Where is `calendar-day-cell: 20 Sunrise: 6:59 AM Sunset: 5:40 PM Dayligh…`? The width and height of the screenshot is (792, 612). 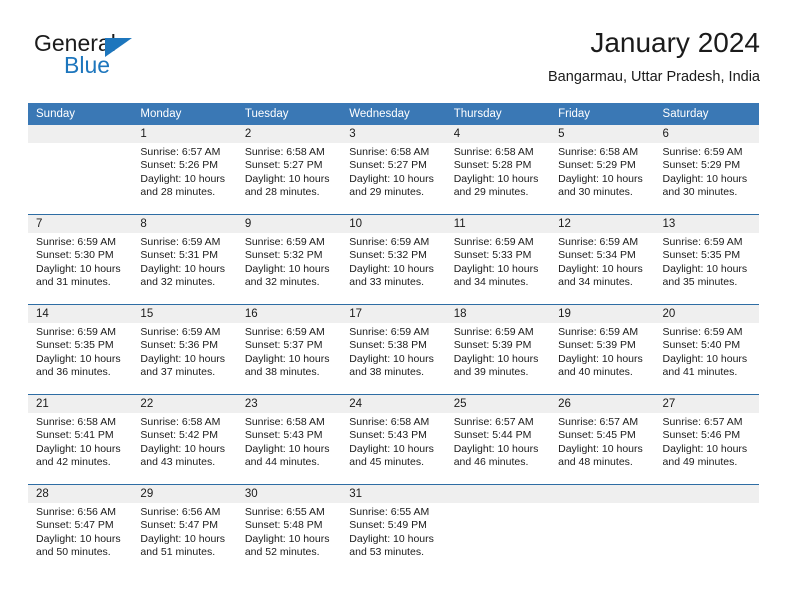
calendar-day-cell: 20 Sunrise: 6:59 AM Sunset: 5:40 PM Dayligh… is located at coordinates (706, 349).